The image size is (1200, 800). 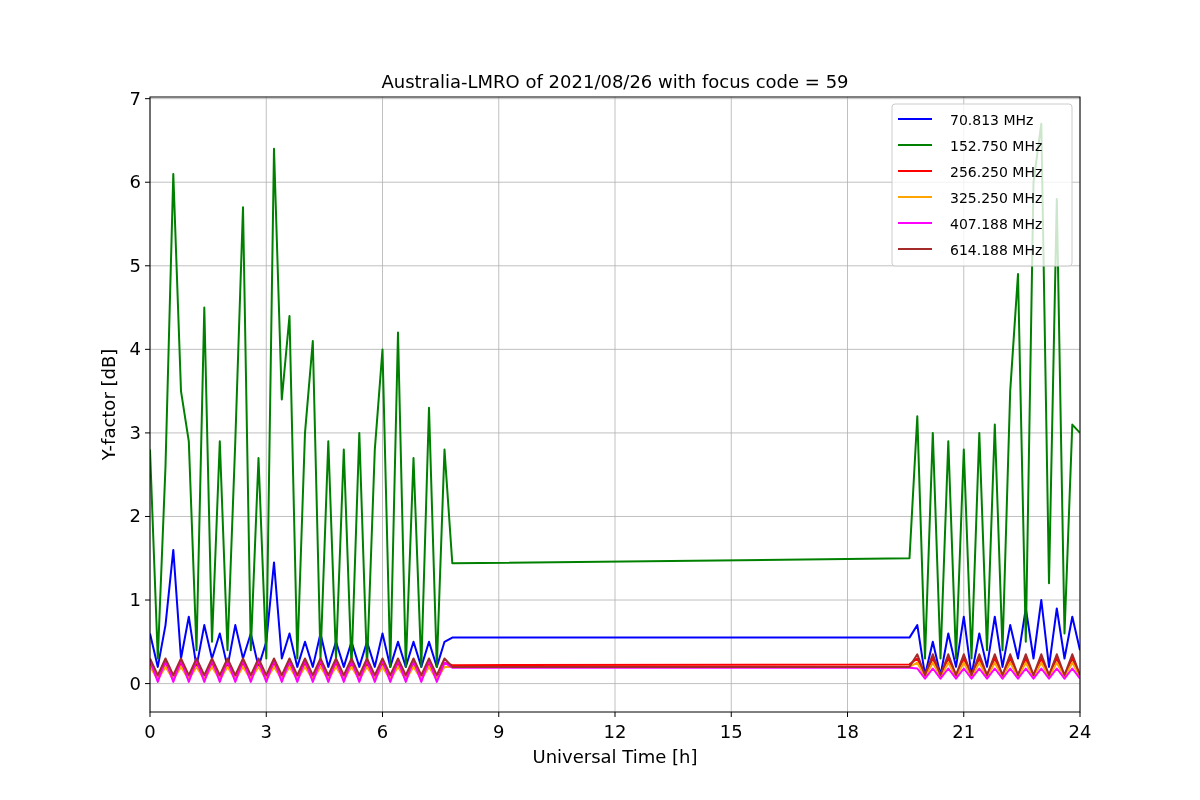 I want to click on chart-title: Australia-LMRO of 2021/08/26 with focus code = 59, so click(x=615, y=81).